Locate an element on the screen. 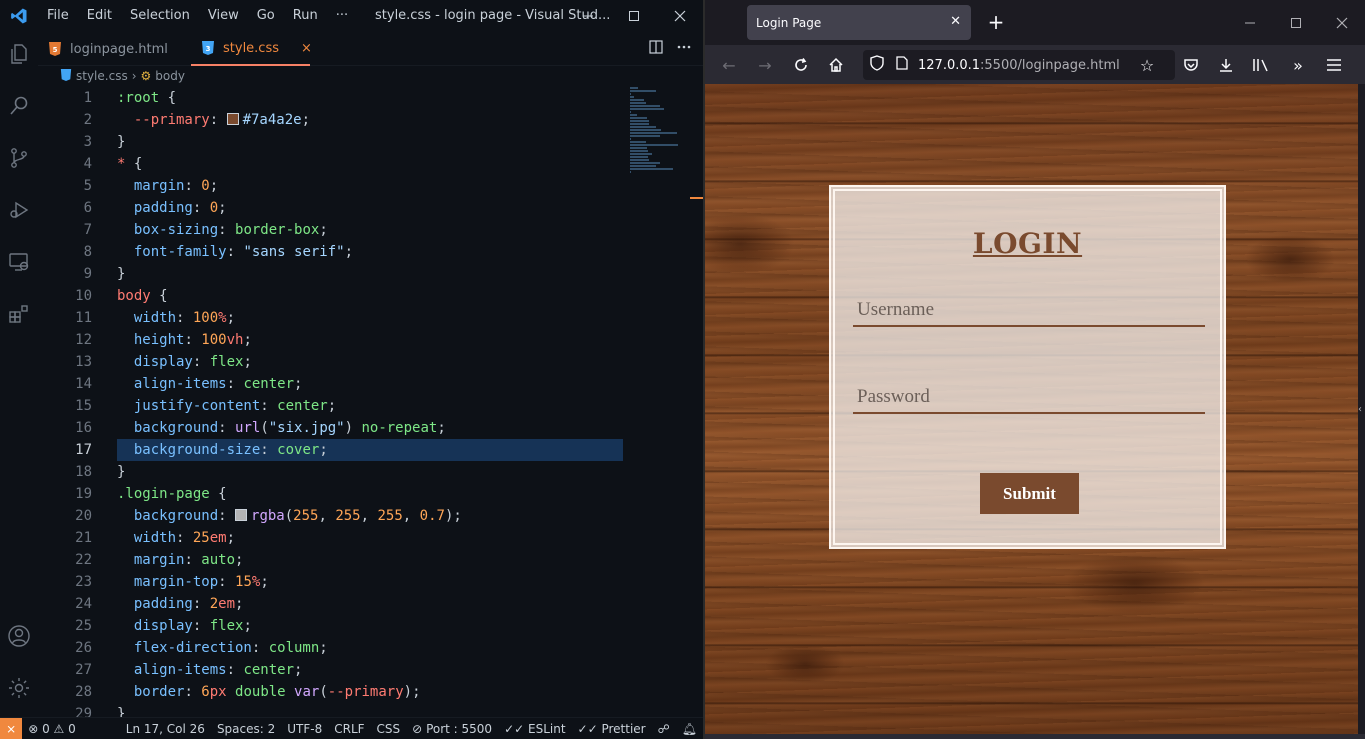  code-line: 19 .login-page { is located at coordinates (333, 494).